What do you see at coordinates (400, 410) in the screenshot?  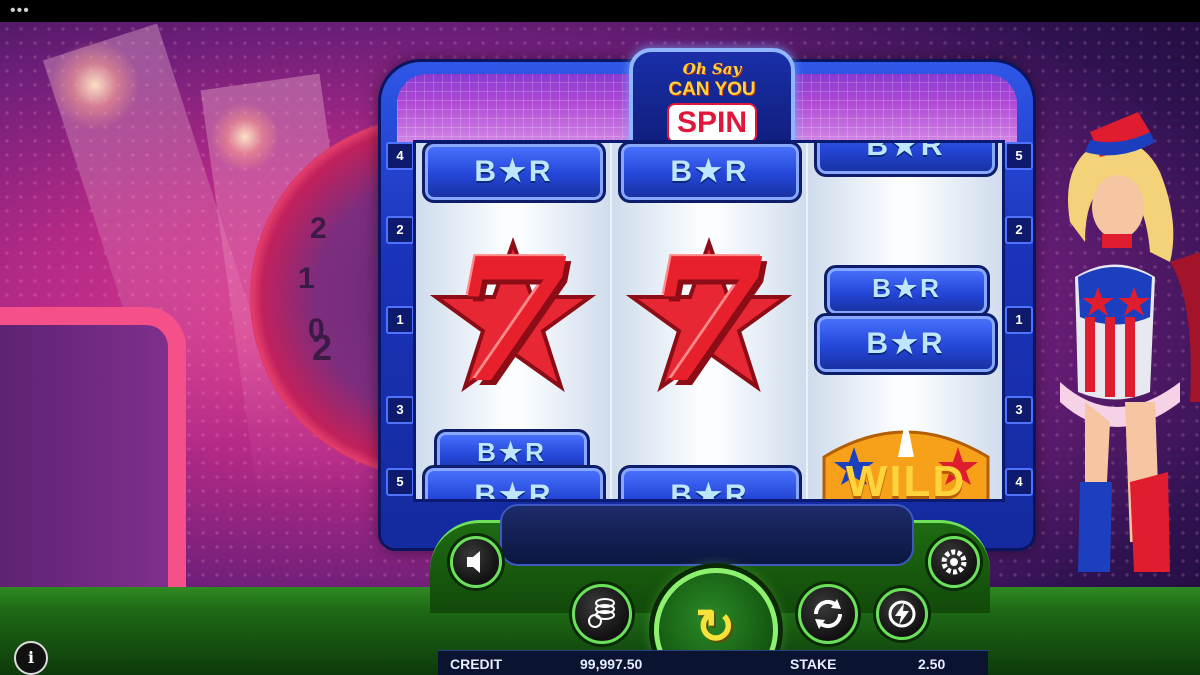 I see `payline-number-left: 3` at bounding box center [400, 410].